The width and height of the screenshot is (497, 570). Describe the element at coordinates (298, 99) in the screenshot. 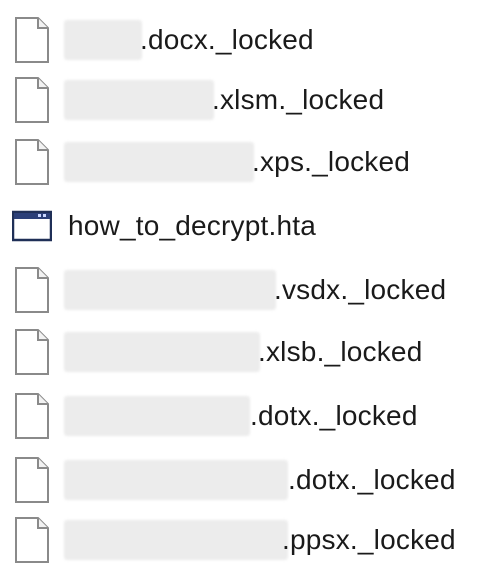

I see `file-name: .xlsm._locked` at that location.